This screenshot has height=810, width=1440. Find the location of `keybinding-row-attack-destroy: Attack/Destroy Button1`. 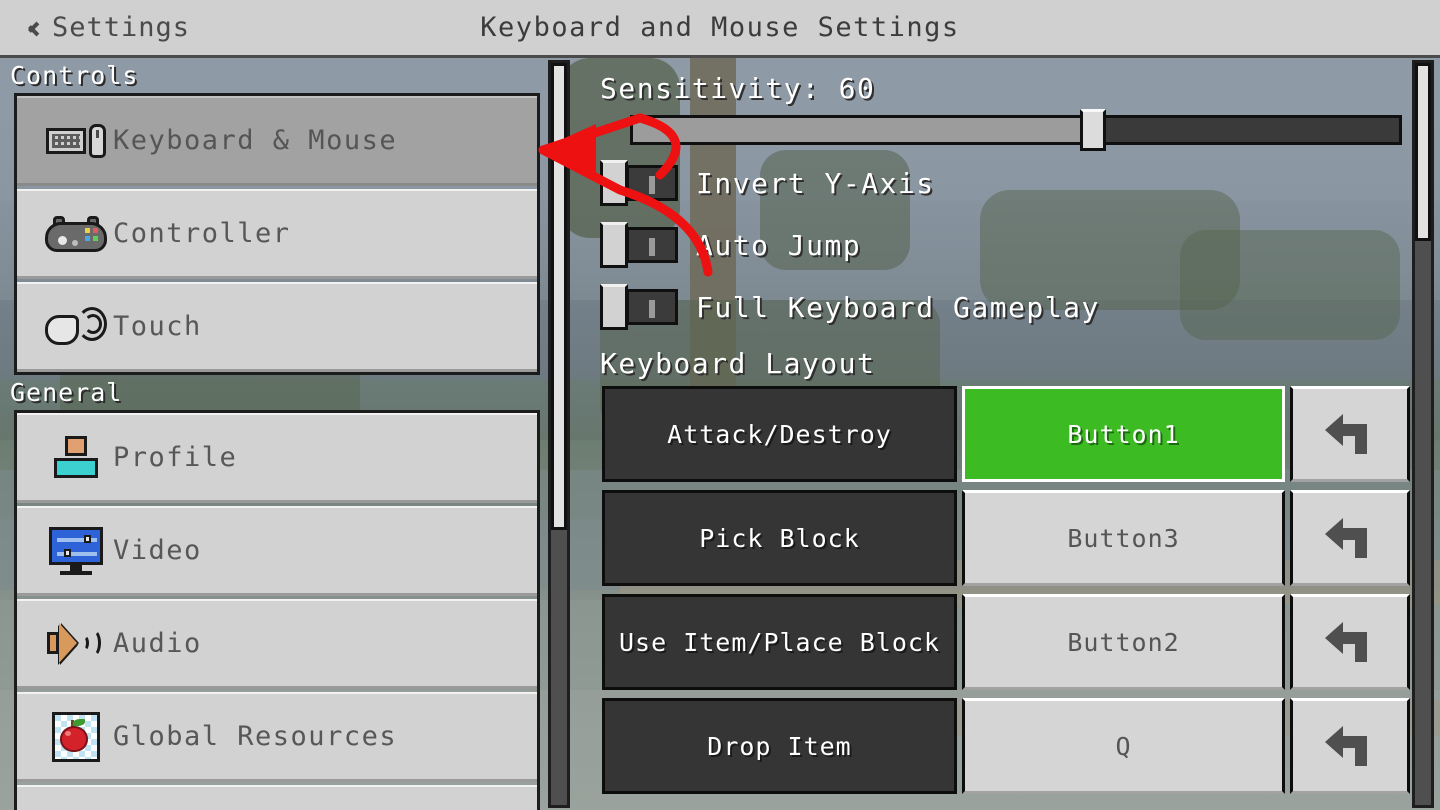

keybinding-row-attack-destroy: Attack/Destroy Button1 is located at coordinates (1006, 434).